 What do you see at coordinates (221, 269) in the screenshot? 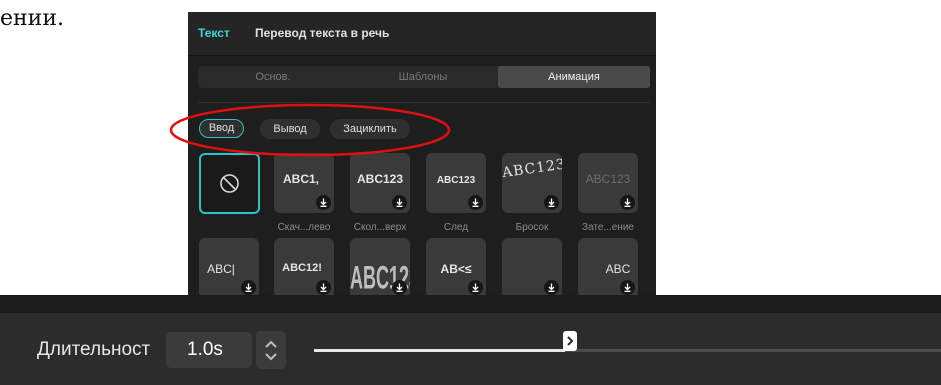
I see `tile-preview: ABC|` at bounding box center [221, 269].